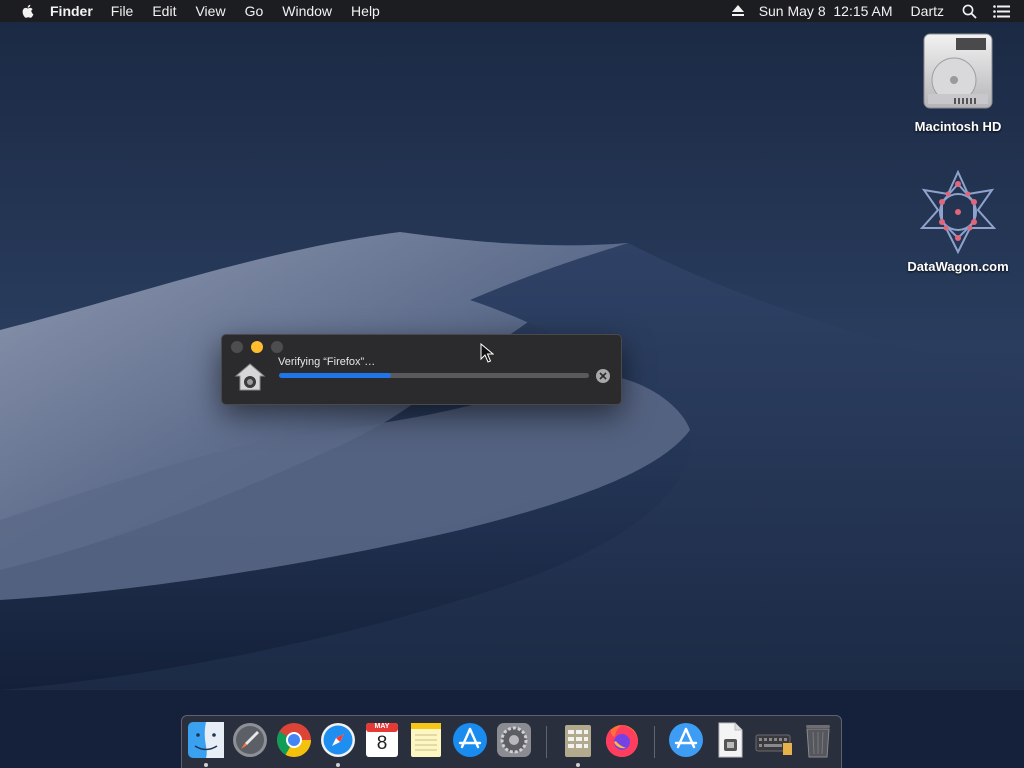 This screenshot has height=768, width=1024. Describe the element at coordinates (254, 11) in the screenshot. I see `menu-go: Go` at that location.